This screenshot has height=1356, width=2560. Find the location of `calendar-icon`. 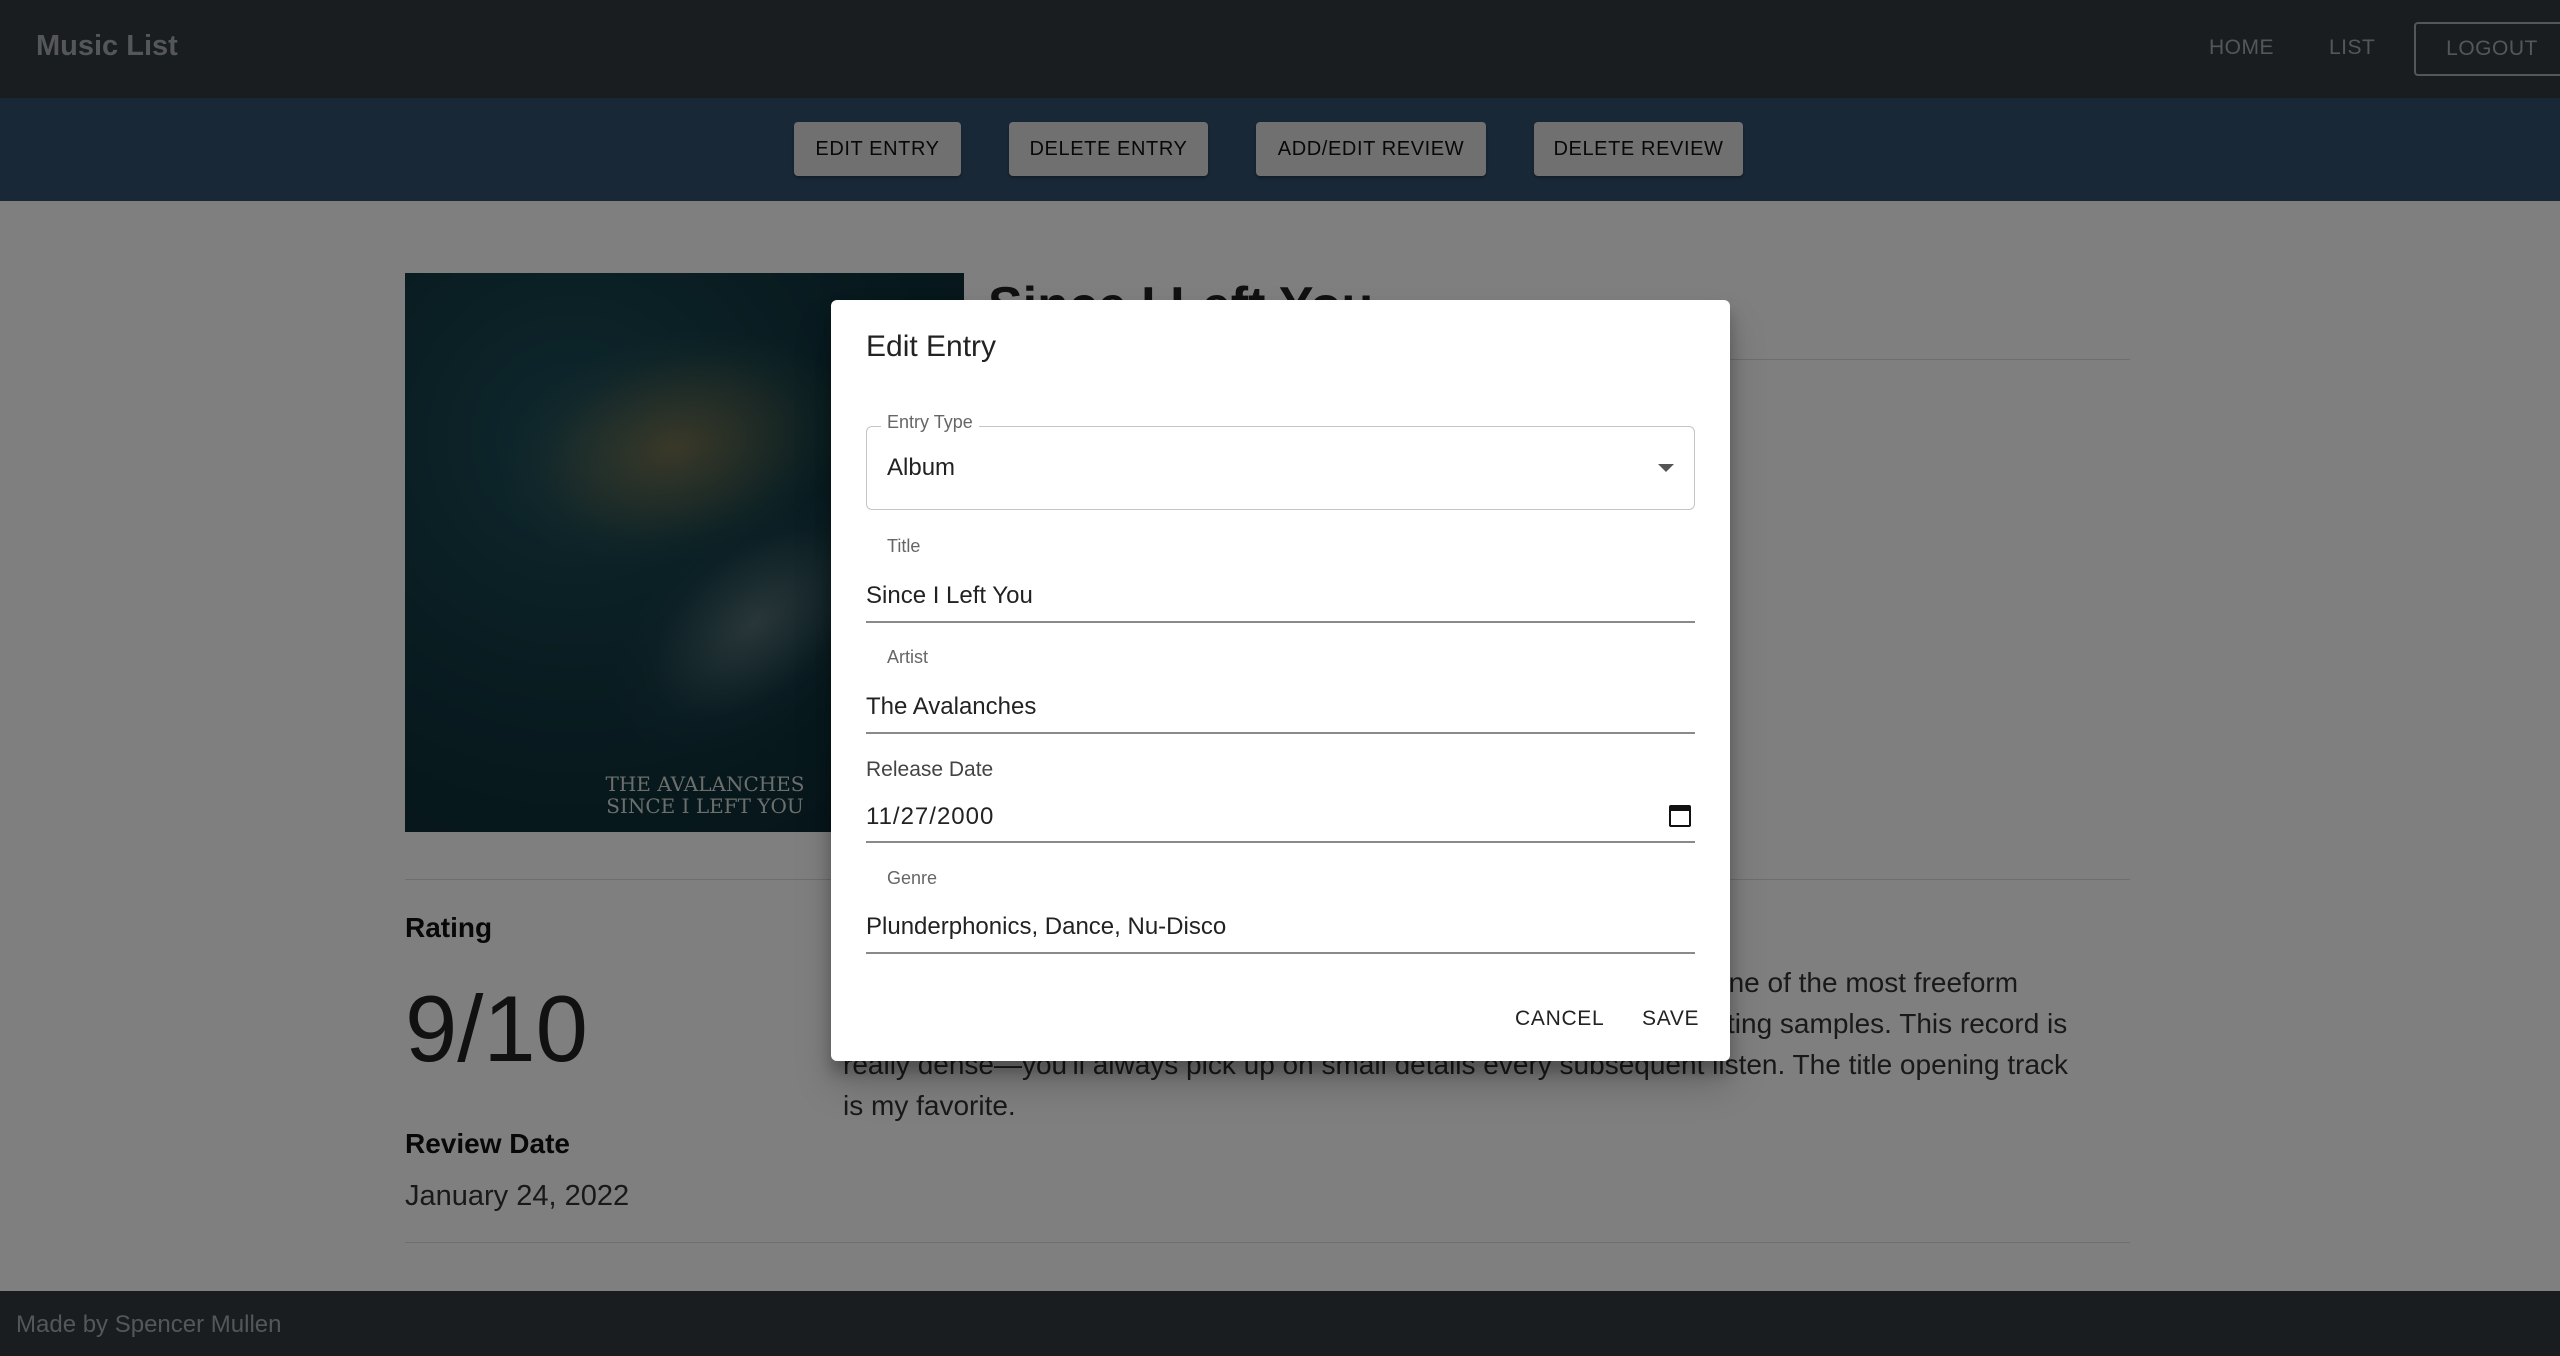

calendar-icon is located at coordinates (1680, 816).